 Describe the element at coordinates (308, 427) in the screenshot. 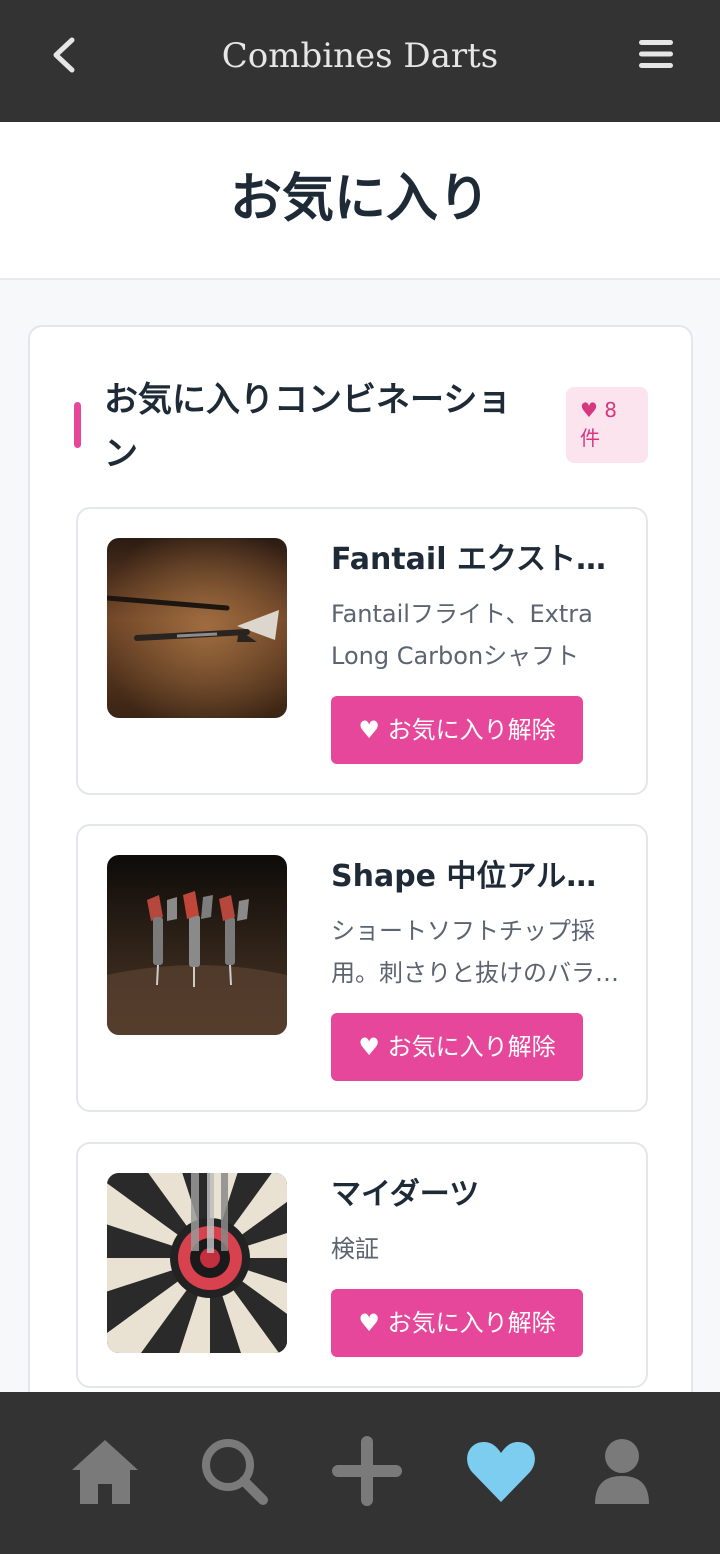

I see `section-title: お気に入りコンビネーション` at that location.